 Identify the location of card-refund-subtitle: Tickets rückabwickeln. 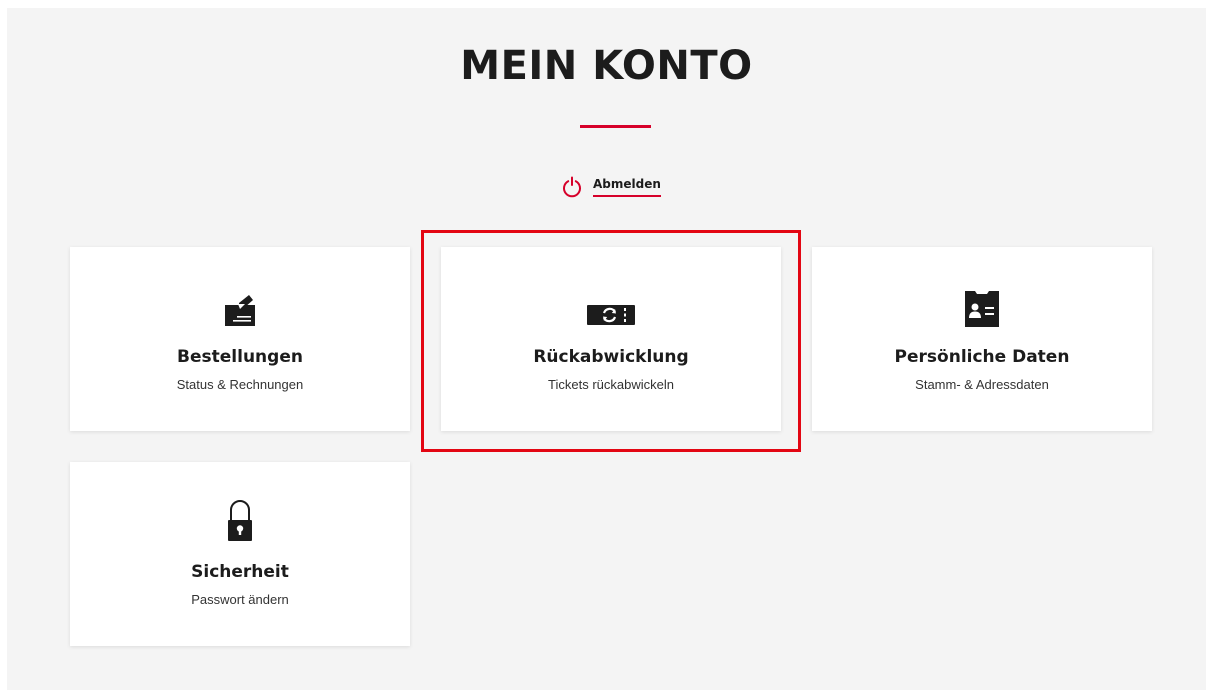
(611, 384).